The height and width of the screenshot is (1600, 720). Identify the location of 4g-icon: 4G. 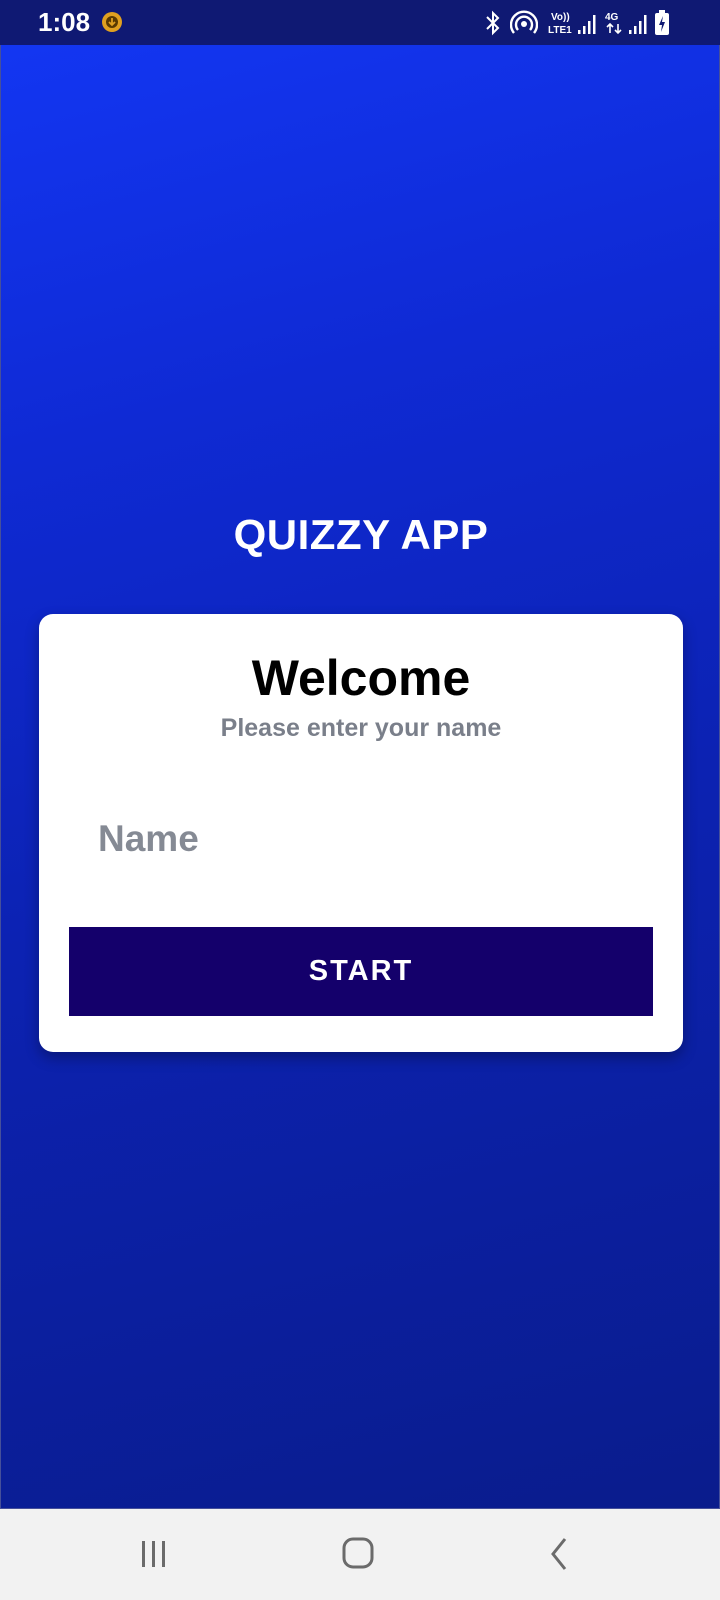
(613, 23).